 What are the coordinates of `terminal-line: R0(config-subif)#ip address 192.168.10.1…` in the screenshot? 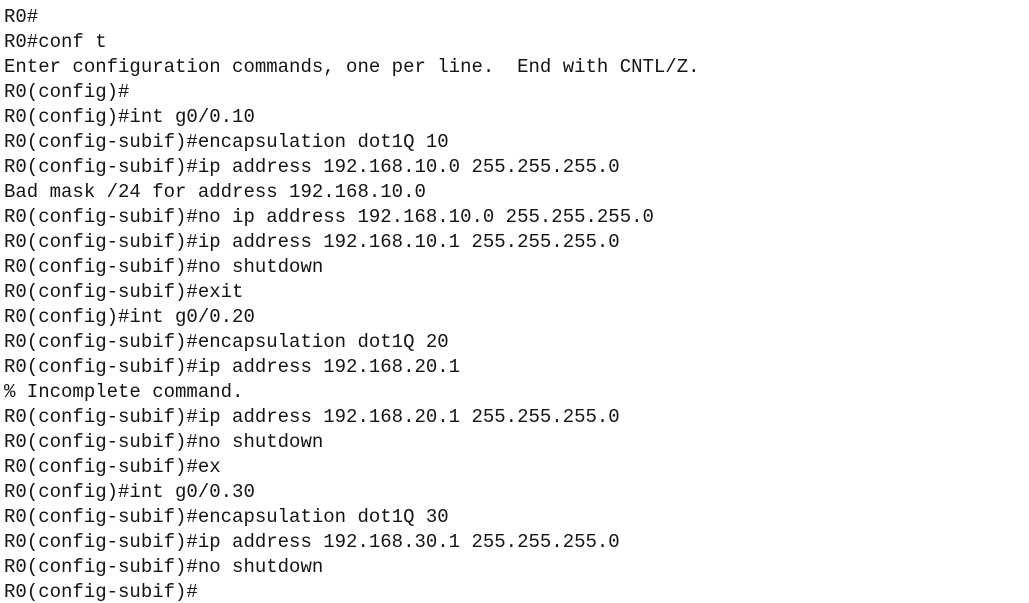 It's located at (312, 242).